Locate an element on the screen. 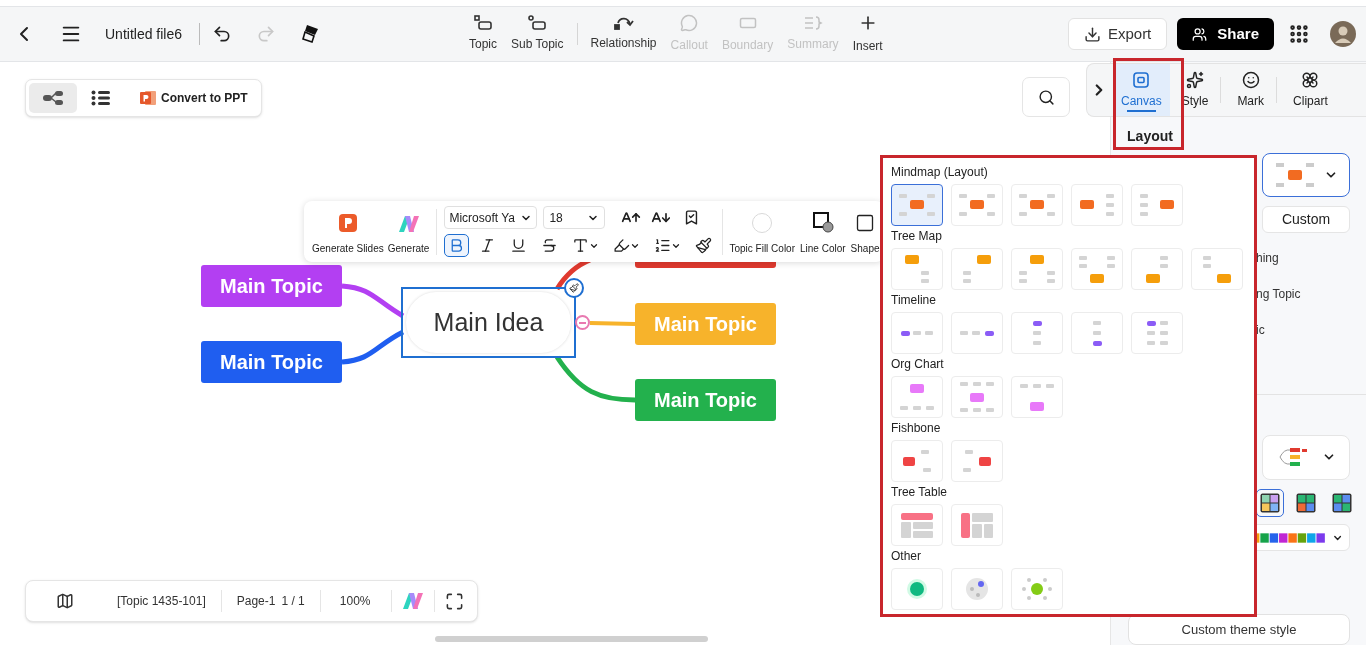  brace-list-icon is located at coordinates (812, 23).